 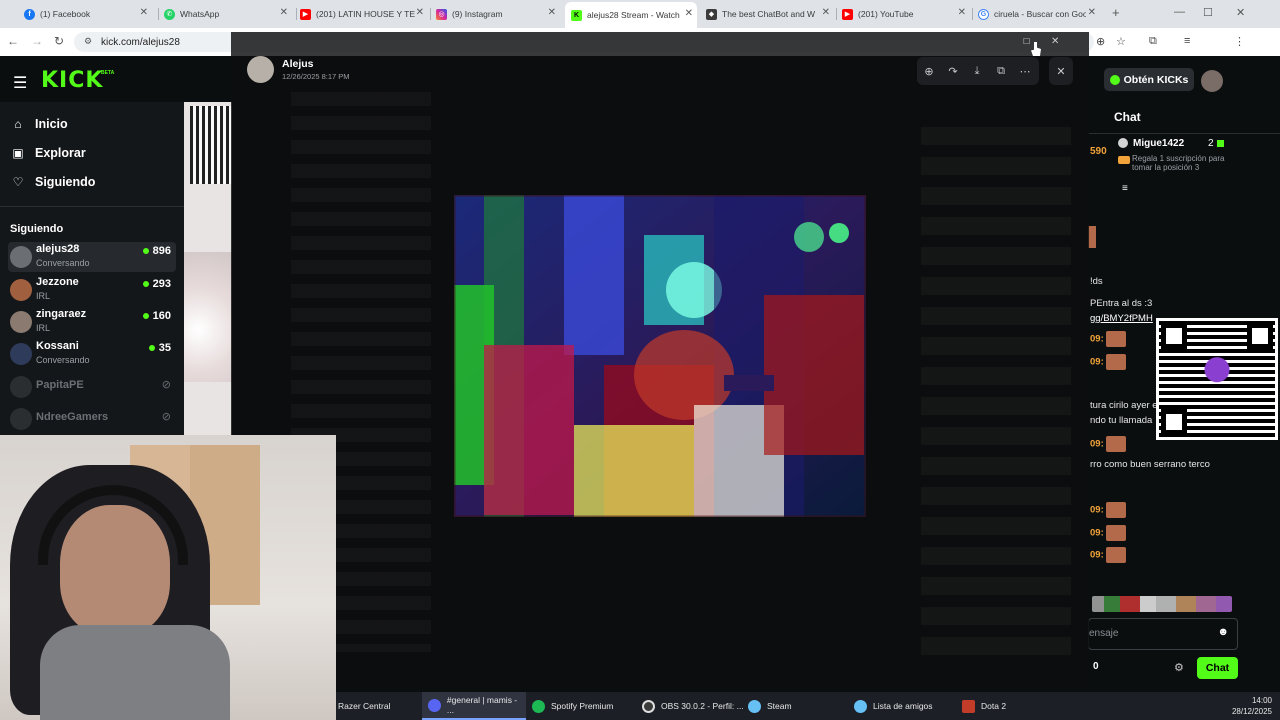 What do you see at coordinates (1179, 667) in the screenshot?
I see `chat-settings-icon: ⚙` at bounding box center [1179, 667].